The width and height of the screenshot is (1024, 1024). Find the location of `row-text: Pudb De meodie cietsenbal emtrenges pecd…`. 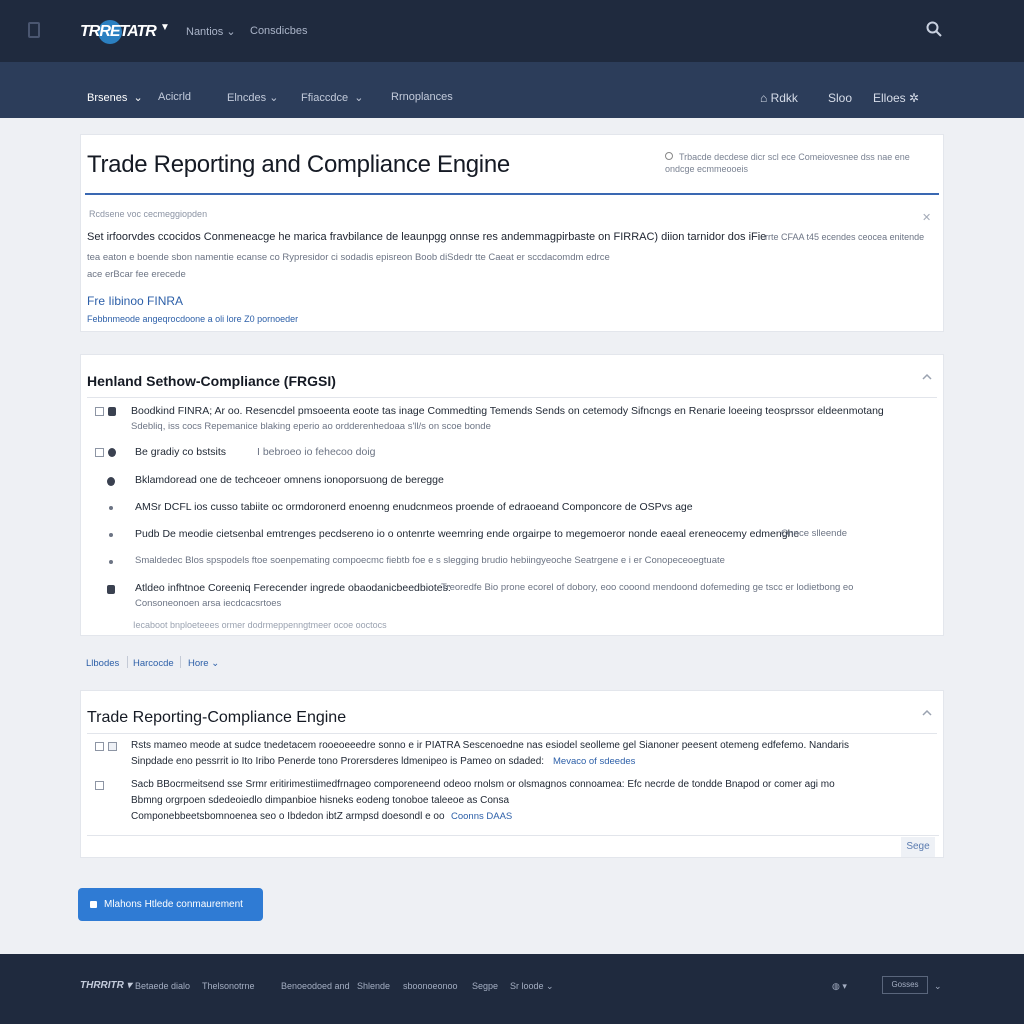

row-text: Pudb De meodie cietsenbal emtrenges pecd… is located at coordinates (467, 534).